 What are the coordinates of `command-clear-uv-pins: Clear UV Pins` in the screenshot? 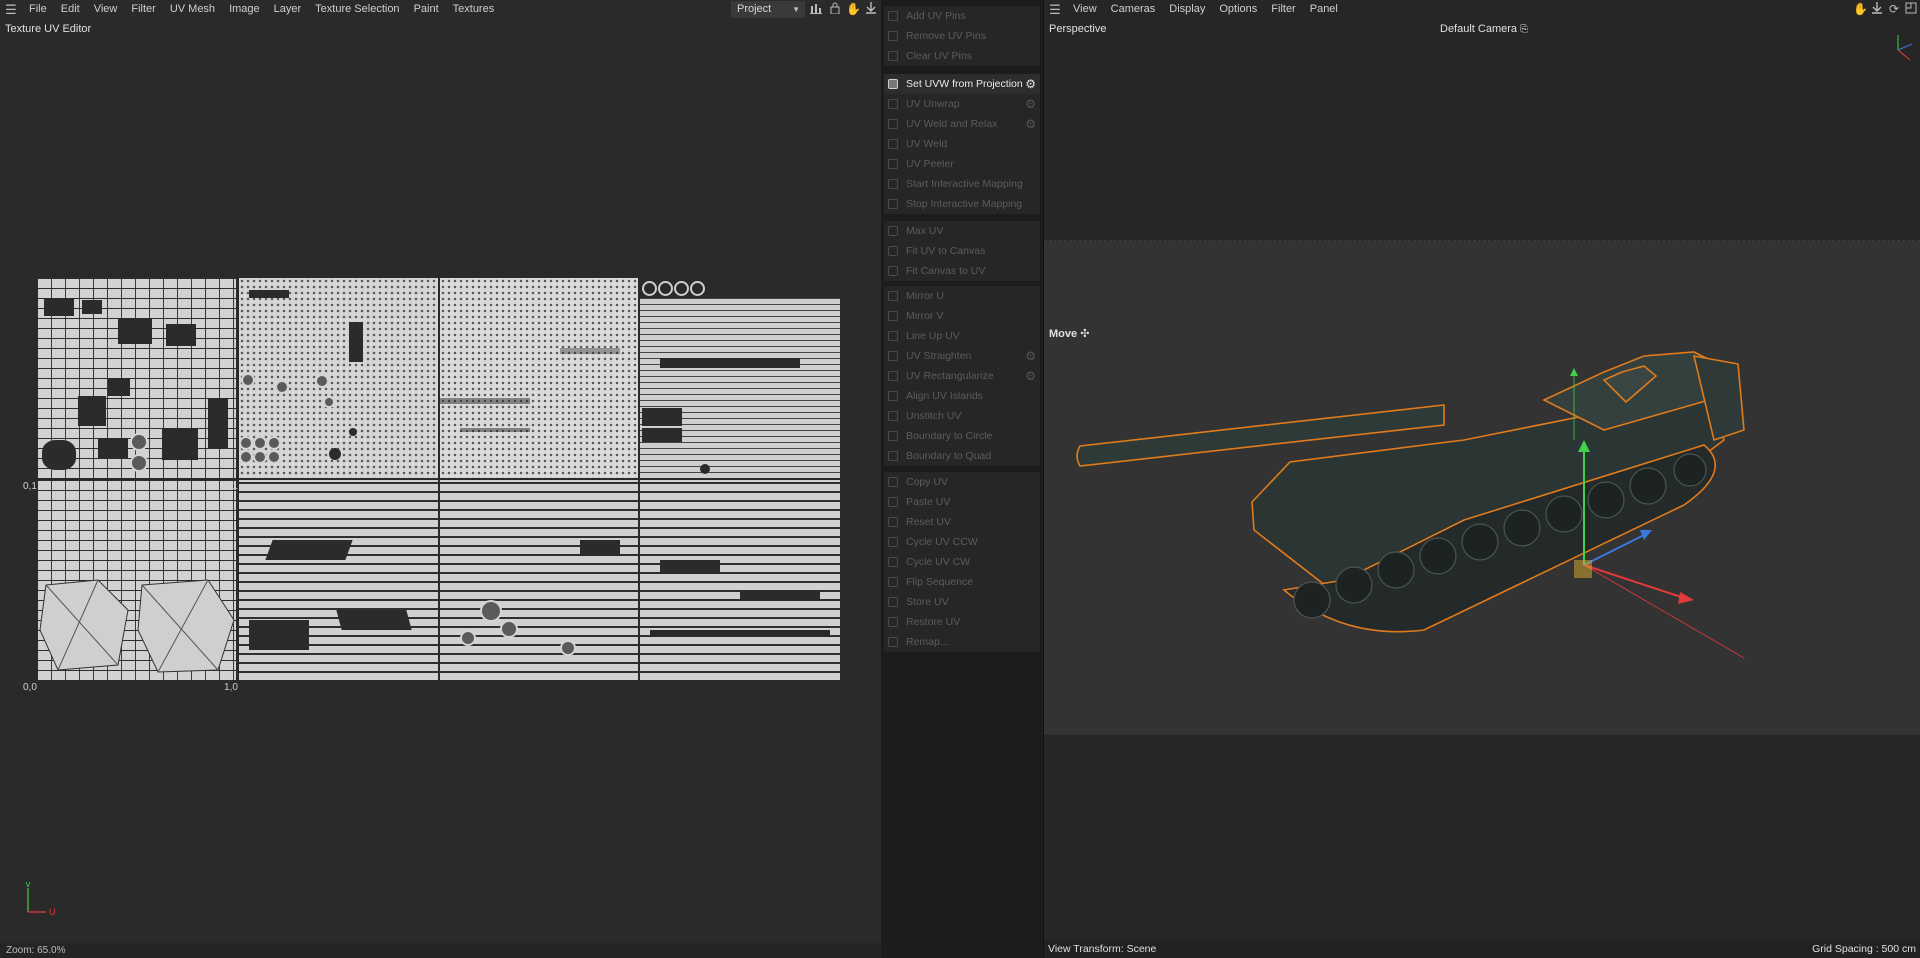 It's located at (962, 56).